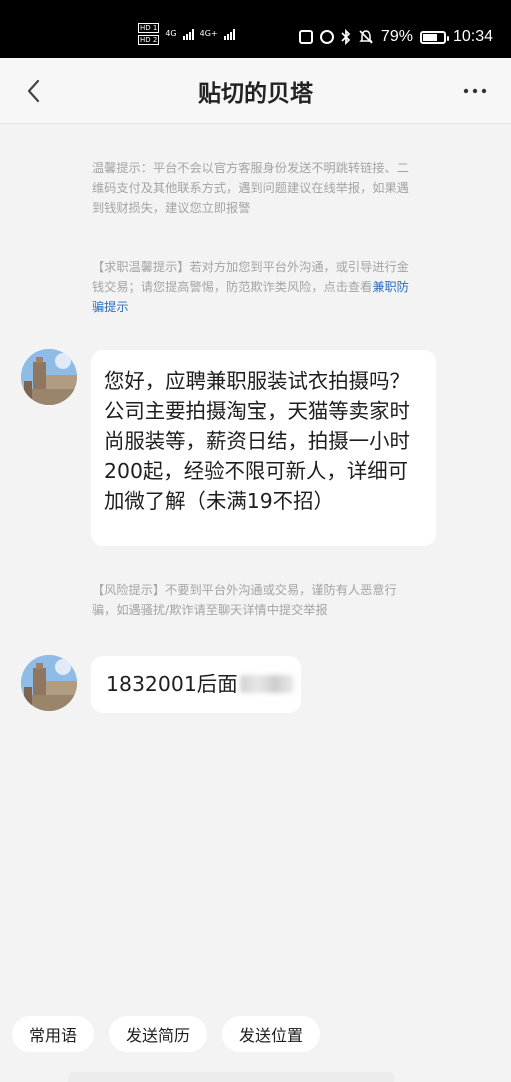  I want to click on battery-fill, so click(429, 37).